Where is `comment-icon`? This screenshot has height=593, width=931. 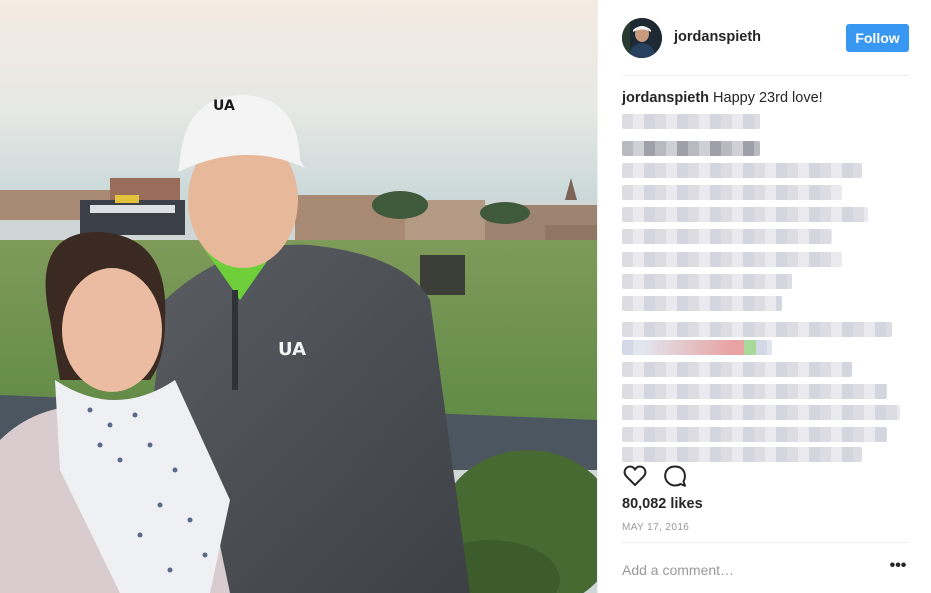 comment-icon is located at coordinates (675, 476).